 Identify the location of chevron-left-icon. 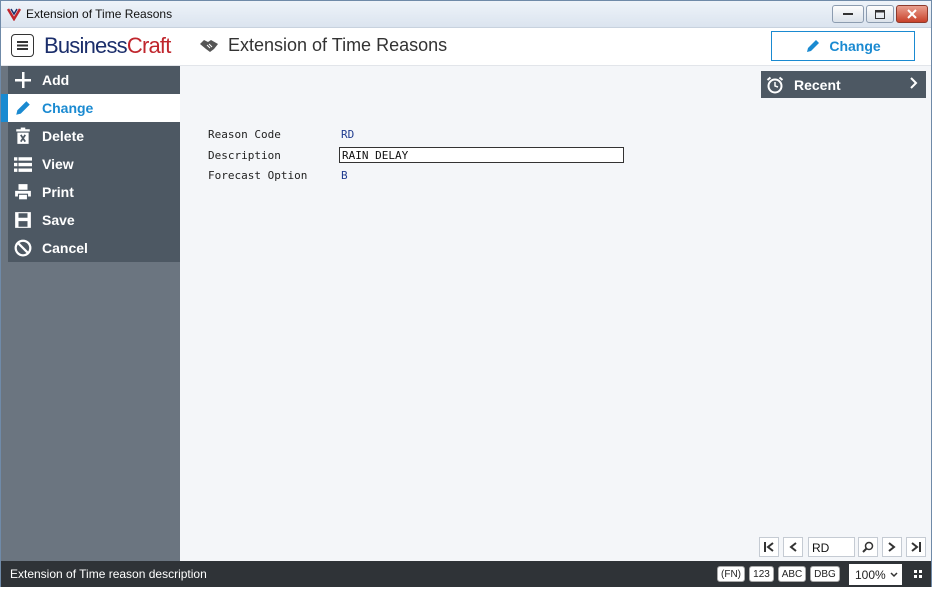
(793, 547).